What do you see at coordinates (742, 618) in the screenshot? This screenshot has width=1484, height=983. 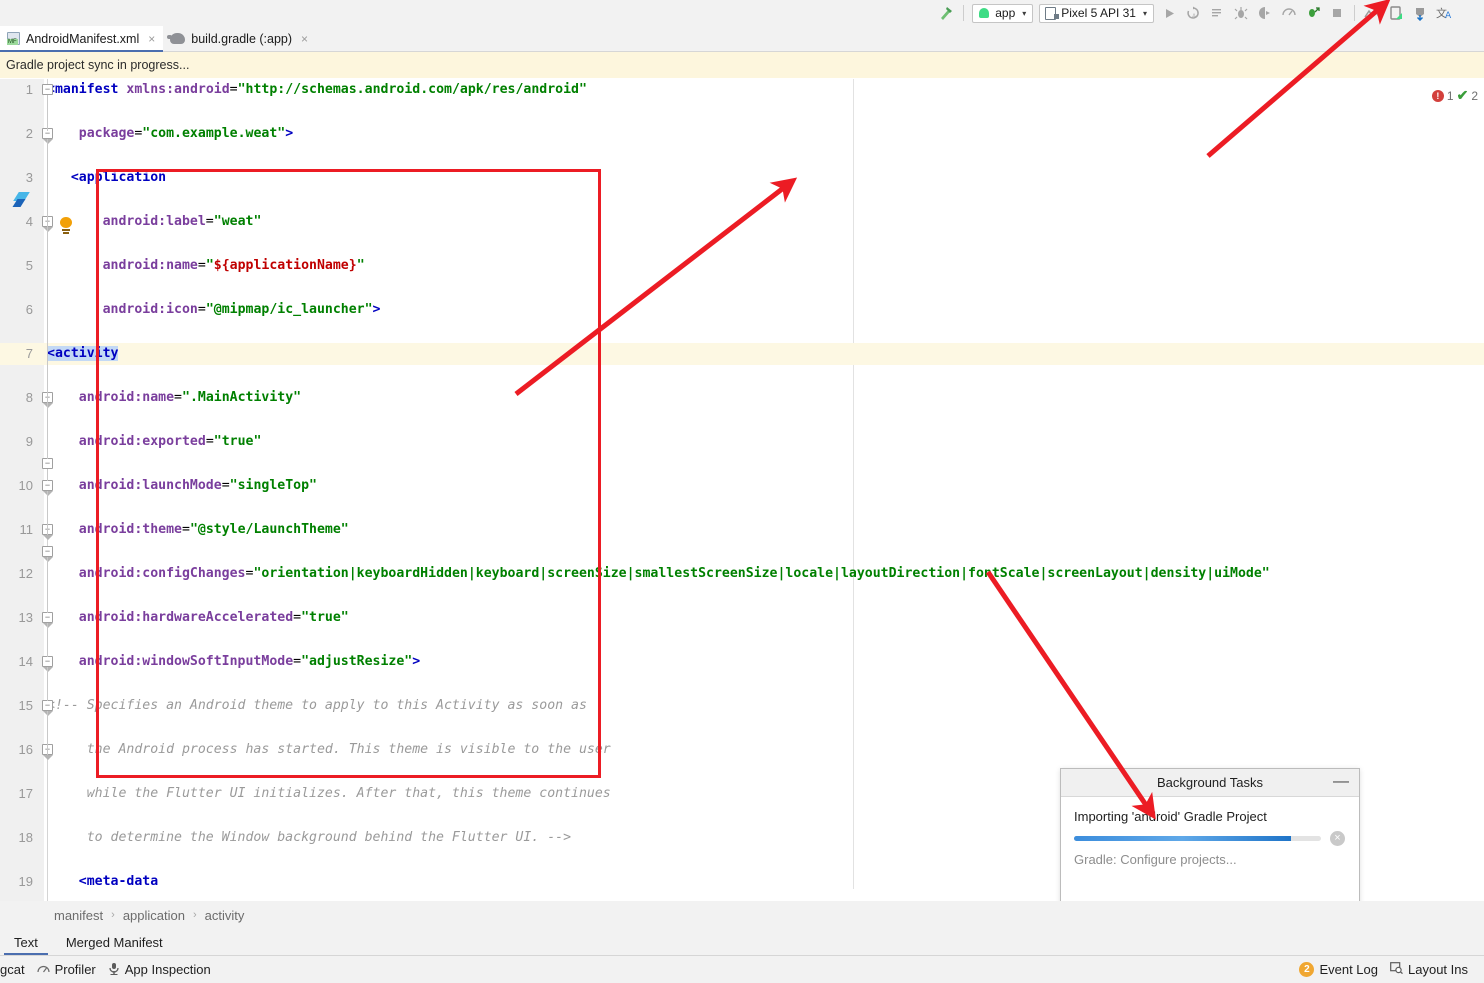 I see `code-line: 13 android:hardwareAccelerated="true"` at bounding box center [742, 618].